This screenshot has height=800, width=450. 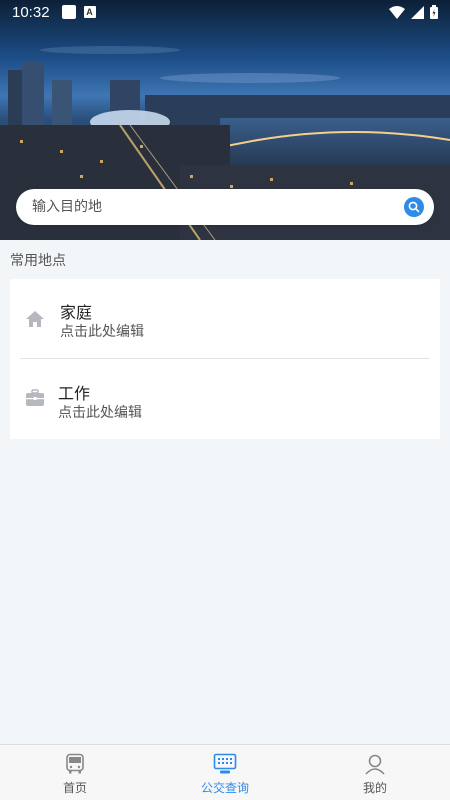 I want to click on battery-icon, so click(x=434, y=12).